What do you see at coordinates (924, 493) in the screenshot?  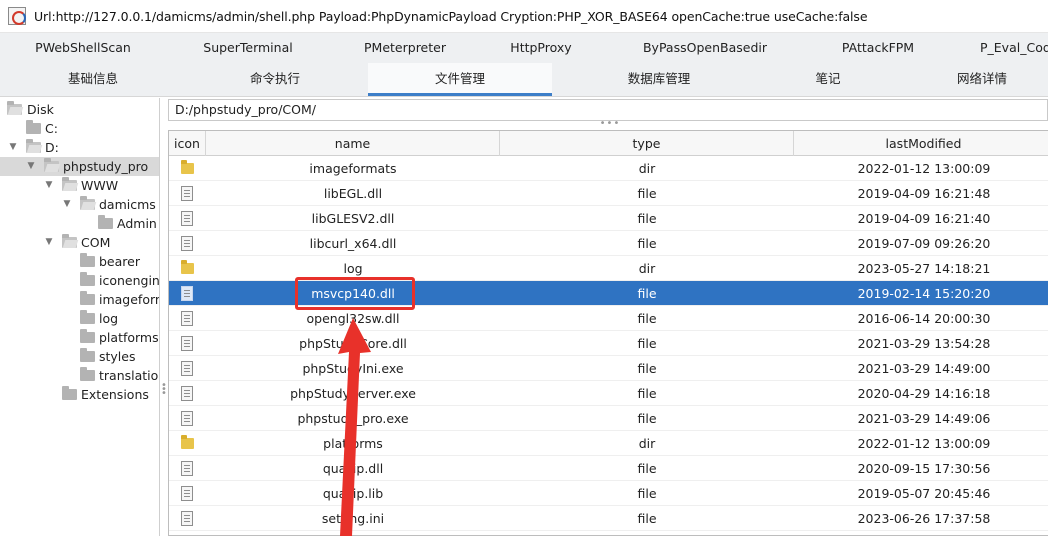 I see `last-modified-cell: 2019-05-07 20:45:46` at bounding box center [924, 493].